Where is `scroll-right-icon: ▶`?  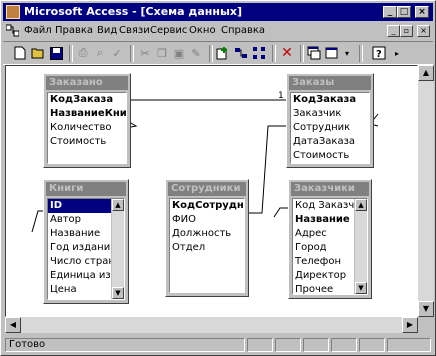
scroll-right-icon: ▶ is located at coordinates (410, 325).